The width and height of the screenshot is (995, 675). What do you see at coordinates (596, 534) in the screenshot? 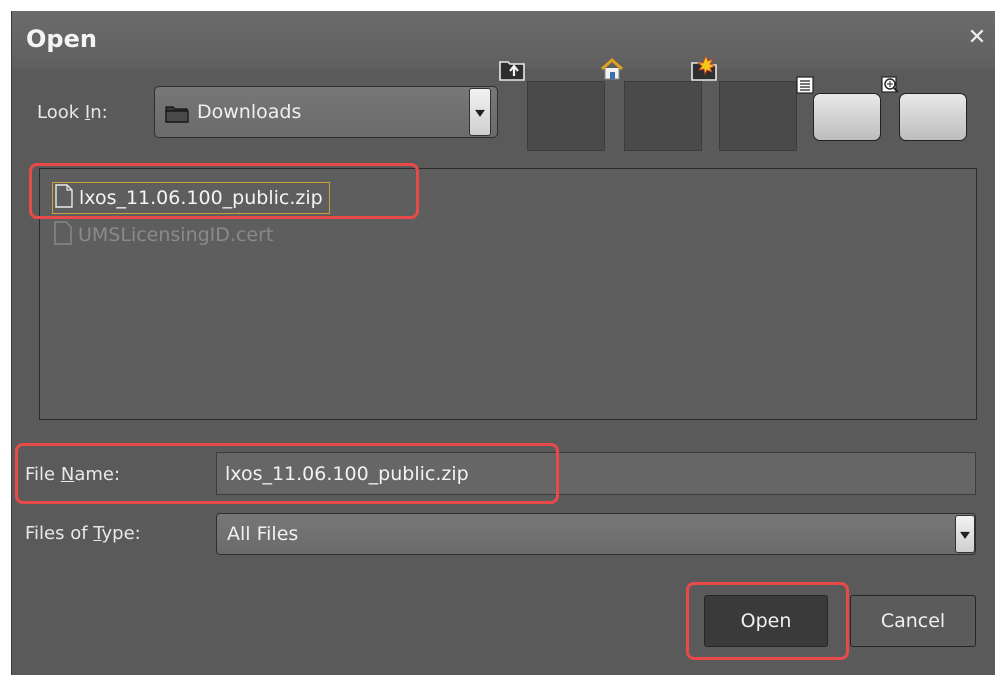
I see `file-type-select: All Files` at bounding box center [596, 534].